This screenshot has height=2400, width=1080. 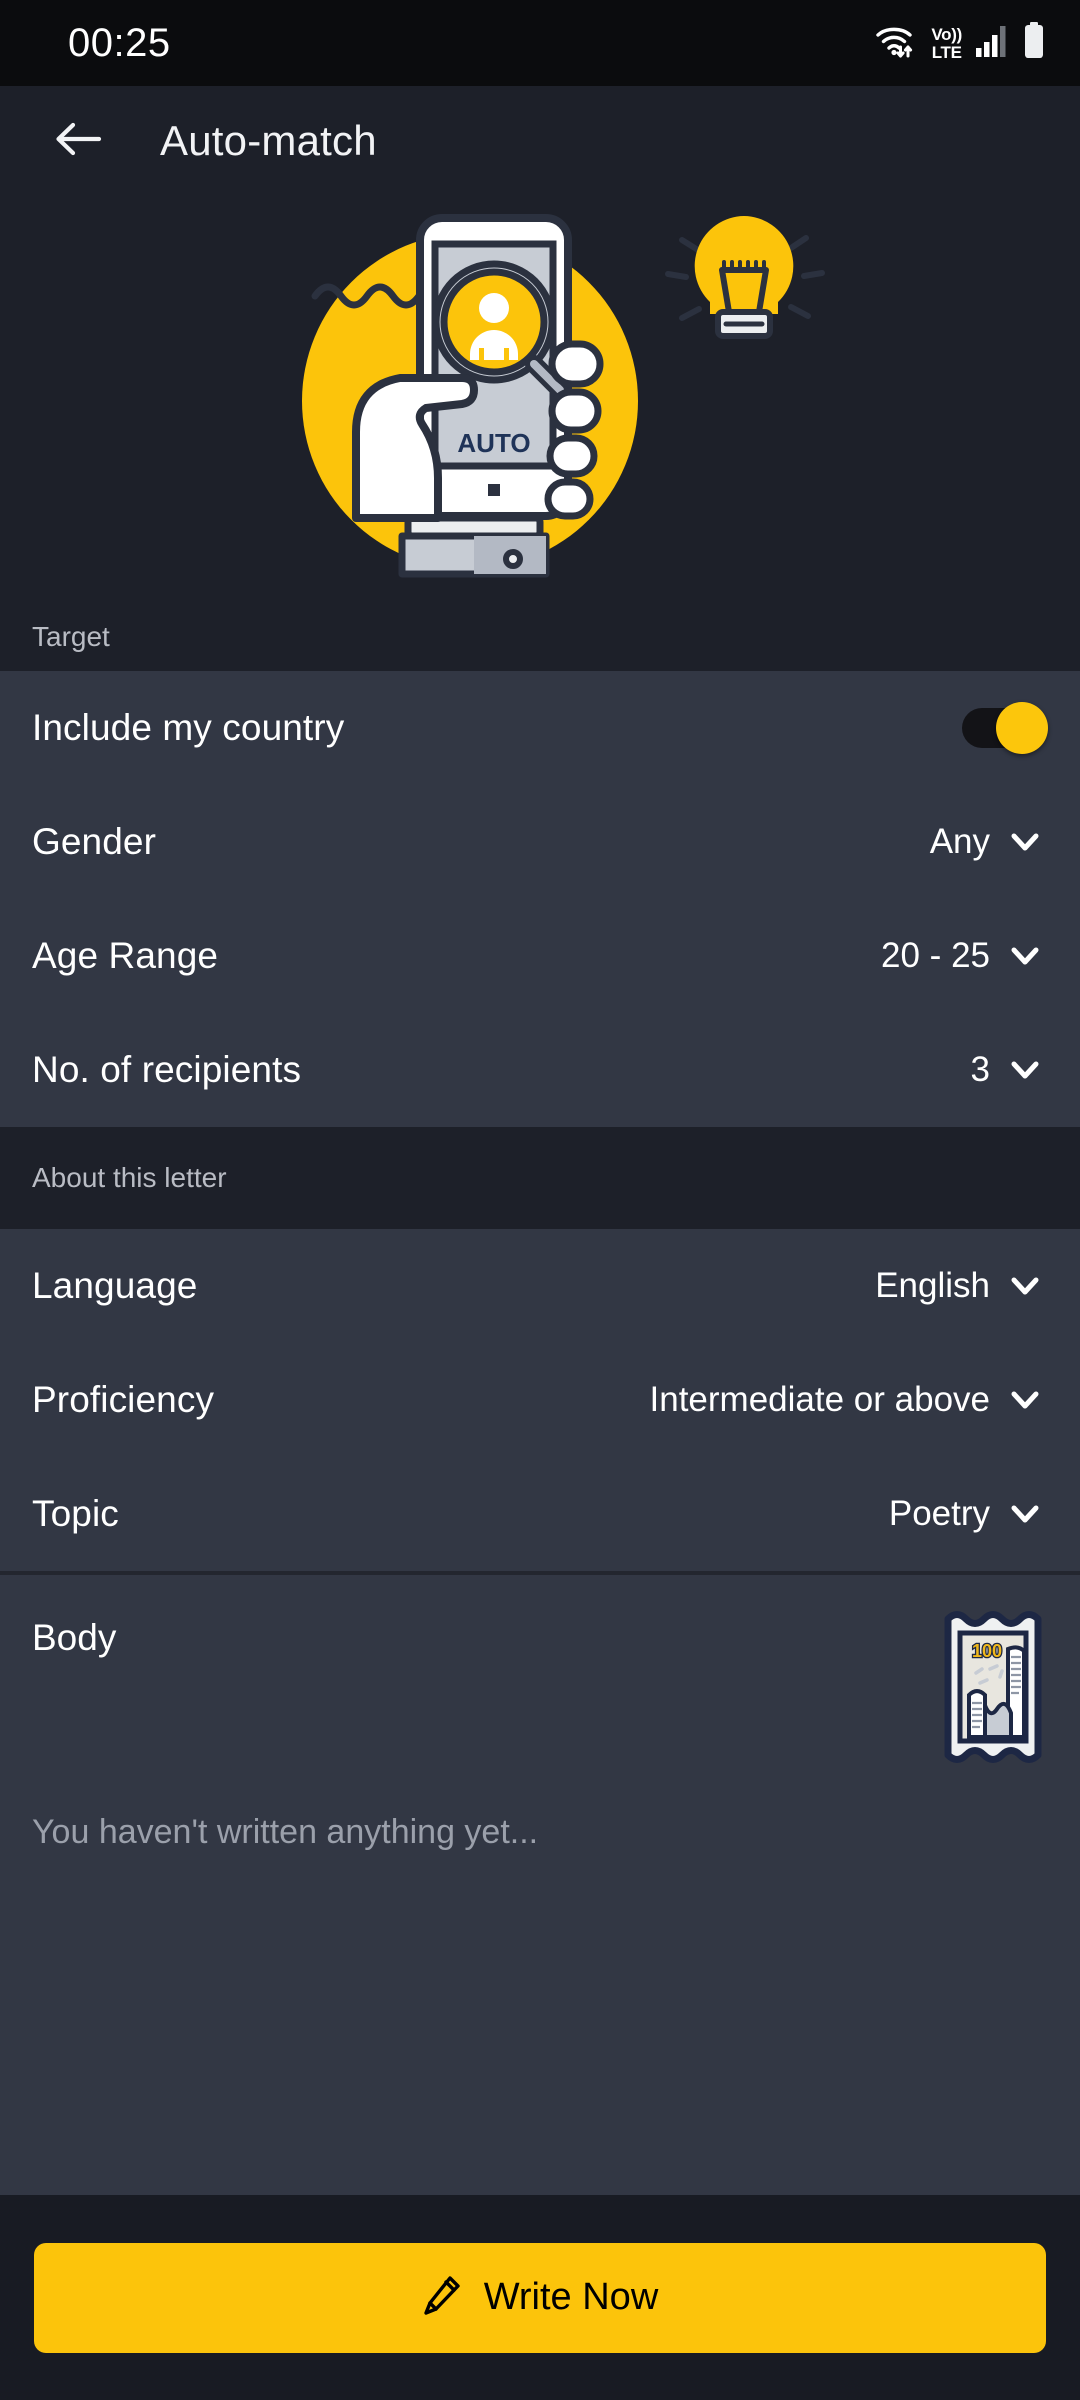 What do you see at coordinates (744, 277) in the screenshot?
I see `lightbulb-icon` at bounding box center [744, 277].